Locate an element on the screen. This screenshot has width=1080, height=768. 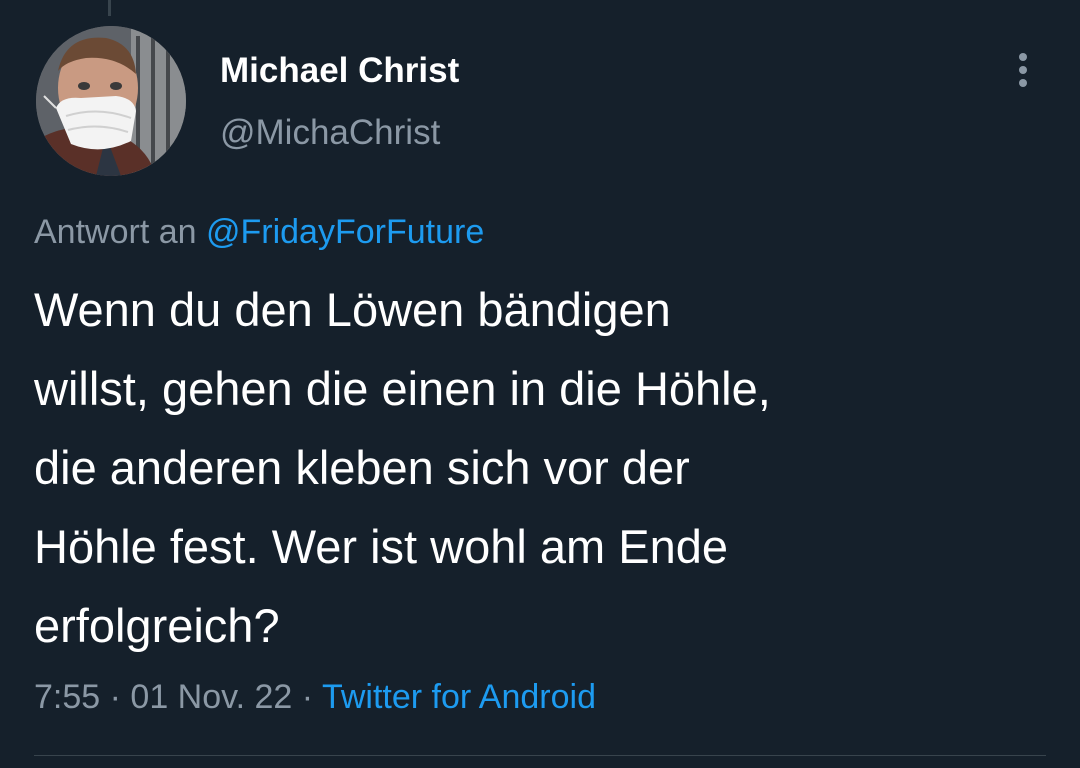
tweet-time: 7:55 is located at coordinates (67, 697).